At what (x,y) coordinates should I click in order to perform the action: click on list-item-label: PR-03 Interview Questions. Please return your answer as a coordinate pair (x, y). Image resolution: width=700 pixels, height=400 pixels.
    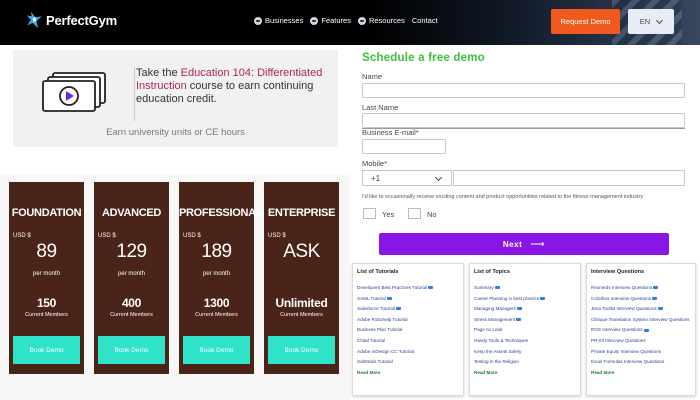
    Looking at the image, I should click on (618, 340).